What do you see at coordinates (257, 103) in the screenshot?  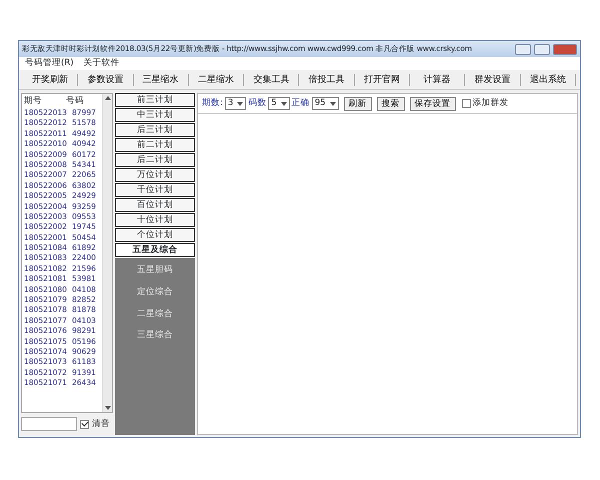 I see `filter-label: 码数` at bounding box center [257, 103].